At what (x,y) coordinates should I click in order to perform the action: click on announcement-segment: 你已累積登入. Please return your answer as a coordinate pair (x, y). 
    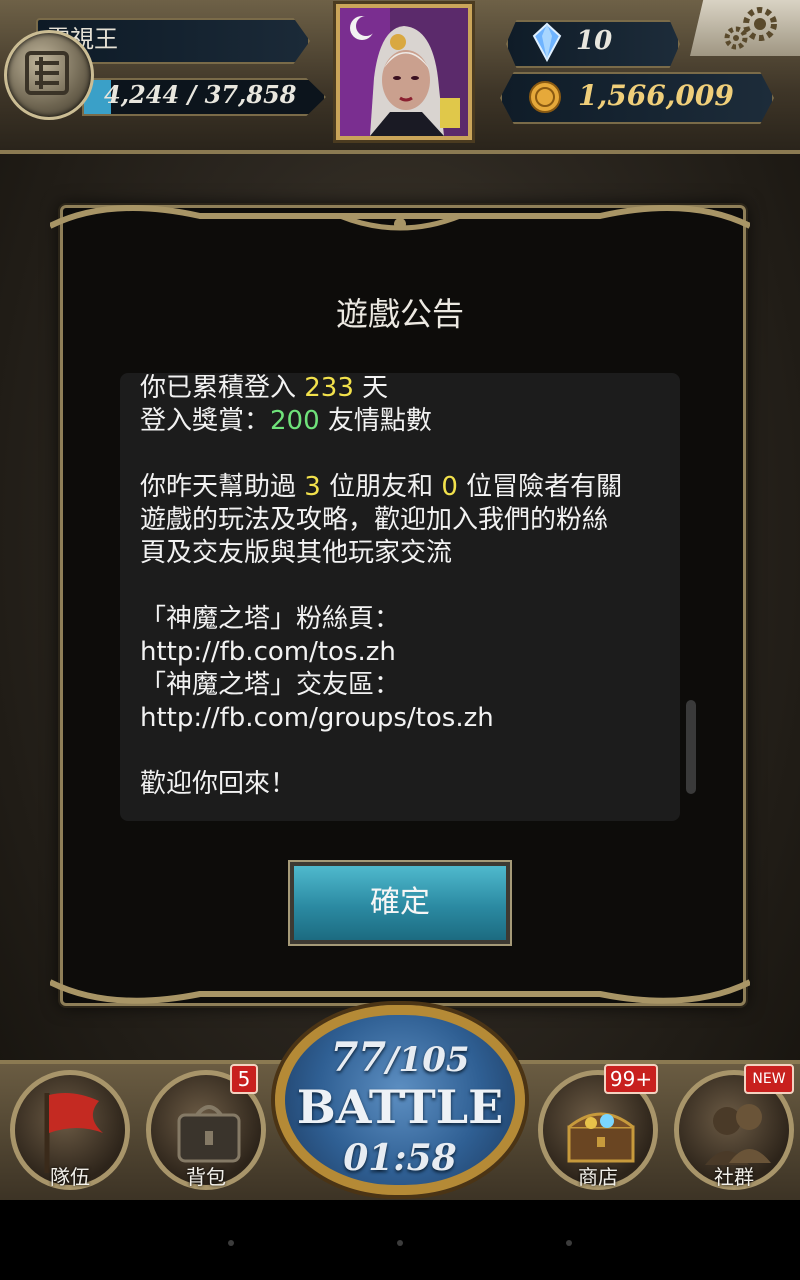
    Looking at the image, I should click on (222, 388).